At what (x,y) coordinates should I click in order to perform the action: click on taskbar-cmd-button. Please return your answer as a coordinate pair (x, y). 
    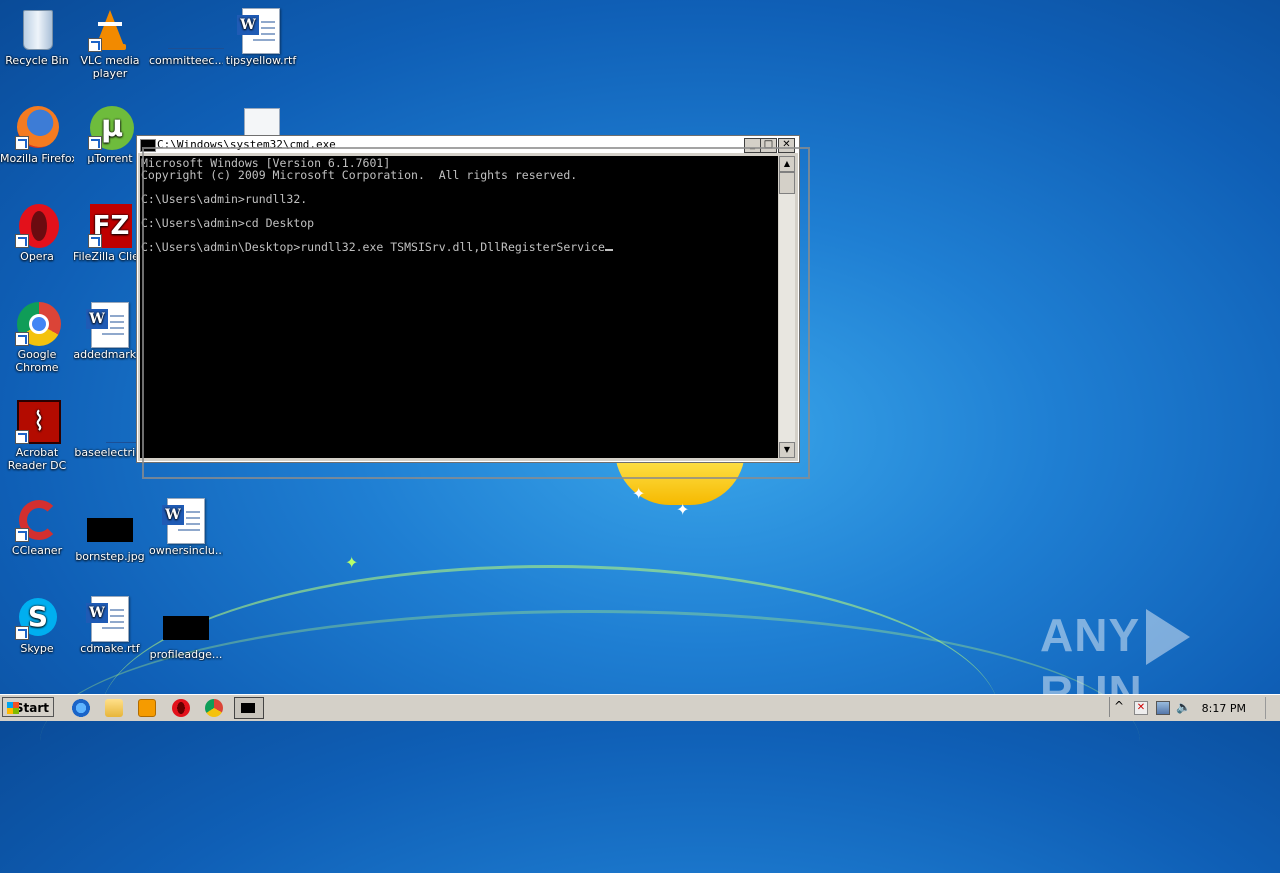
    Looking at the image, I should click on (249, 708).